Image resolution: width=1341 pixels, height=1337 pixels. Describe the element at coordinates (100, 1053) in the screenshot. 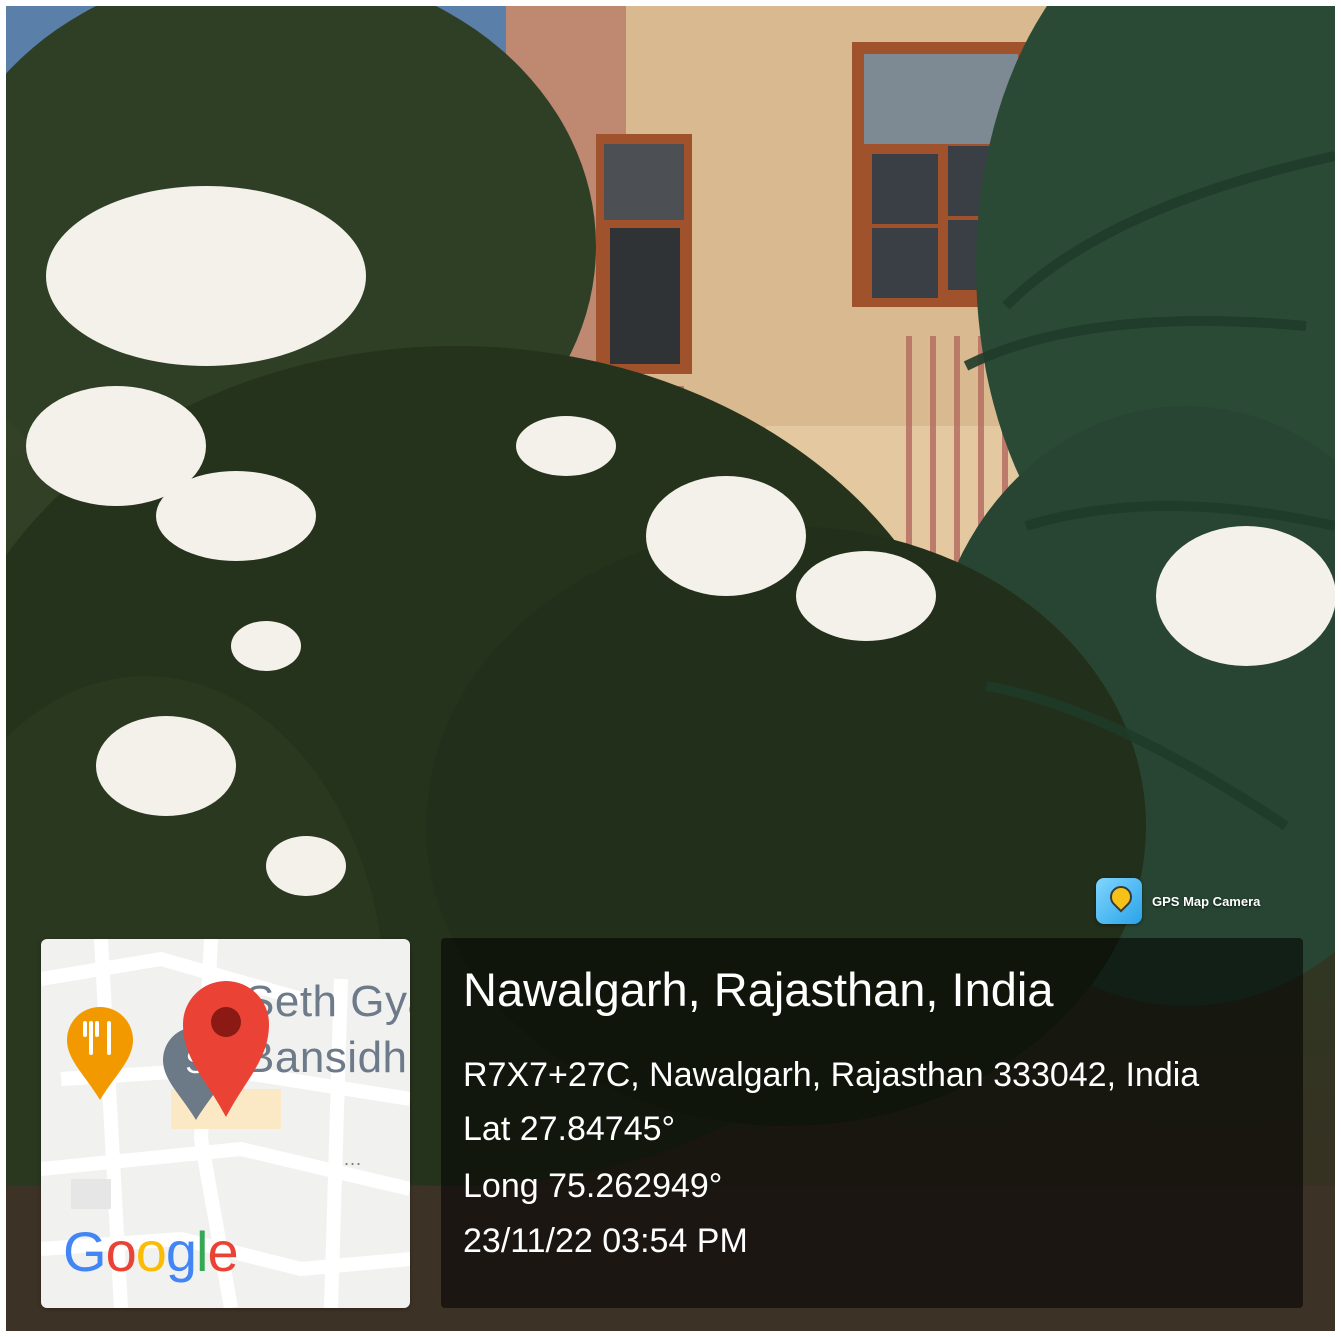

I see `restaurant-fork-knife-icon` at that location.